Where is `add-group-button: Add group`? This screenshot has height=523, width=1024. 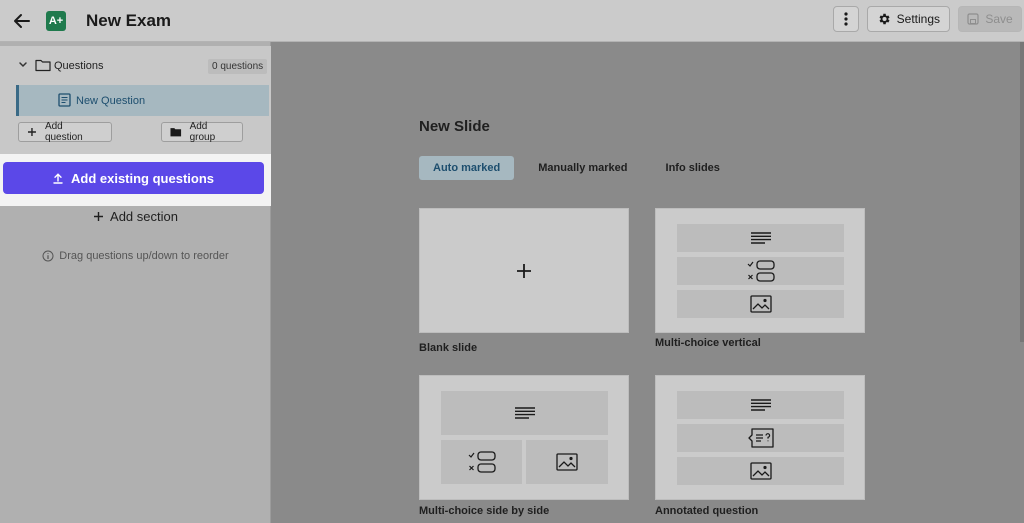 add-group-button: Add group is located at coordinates (202, 132).